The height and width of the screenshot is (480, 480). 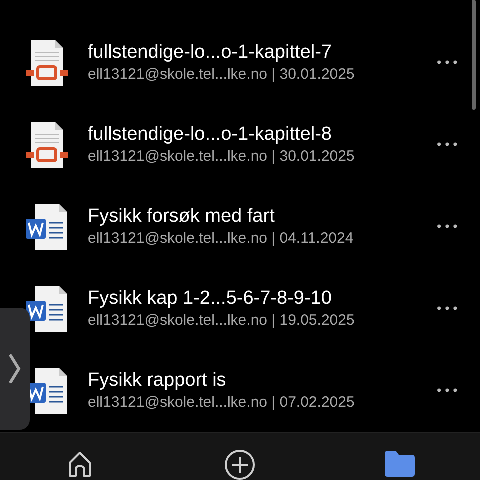 What do you see at coordinates (261, 135) in the screenshot?
I see `file-name: fullstendige-lo...o-1-kapittel-8` at bounding box center [261, 135].